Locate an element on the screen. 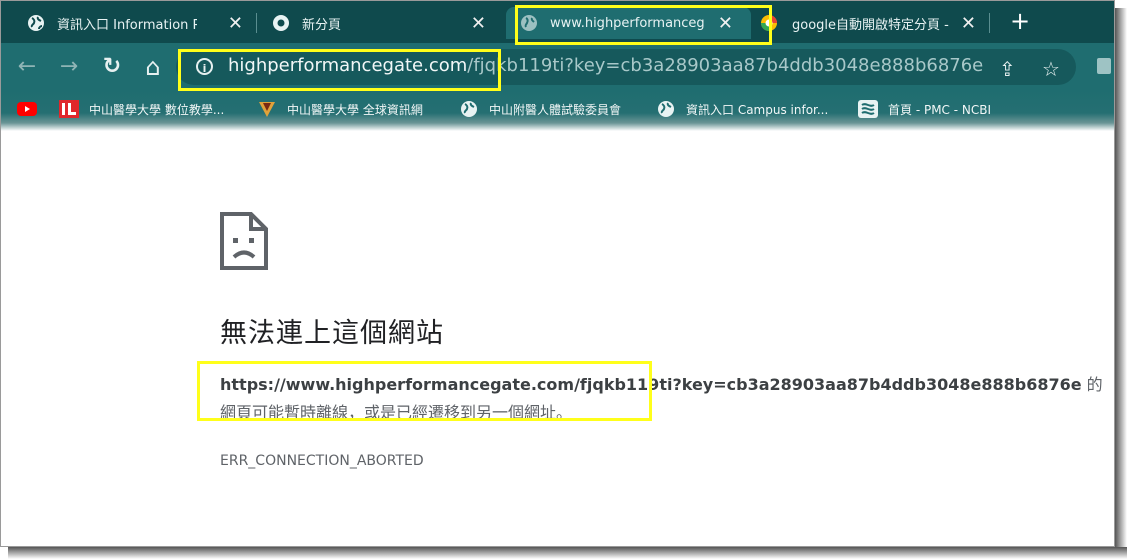 The image size is (1127, 559). tab-information-portal: 資訊入口 Information Portal ✕ is located at coordinates (126, 23).